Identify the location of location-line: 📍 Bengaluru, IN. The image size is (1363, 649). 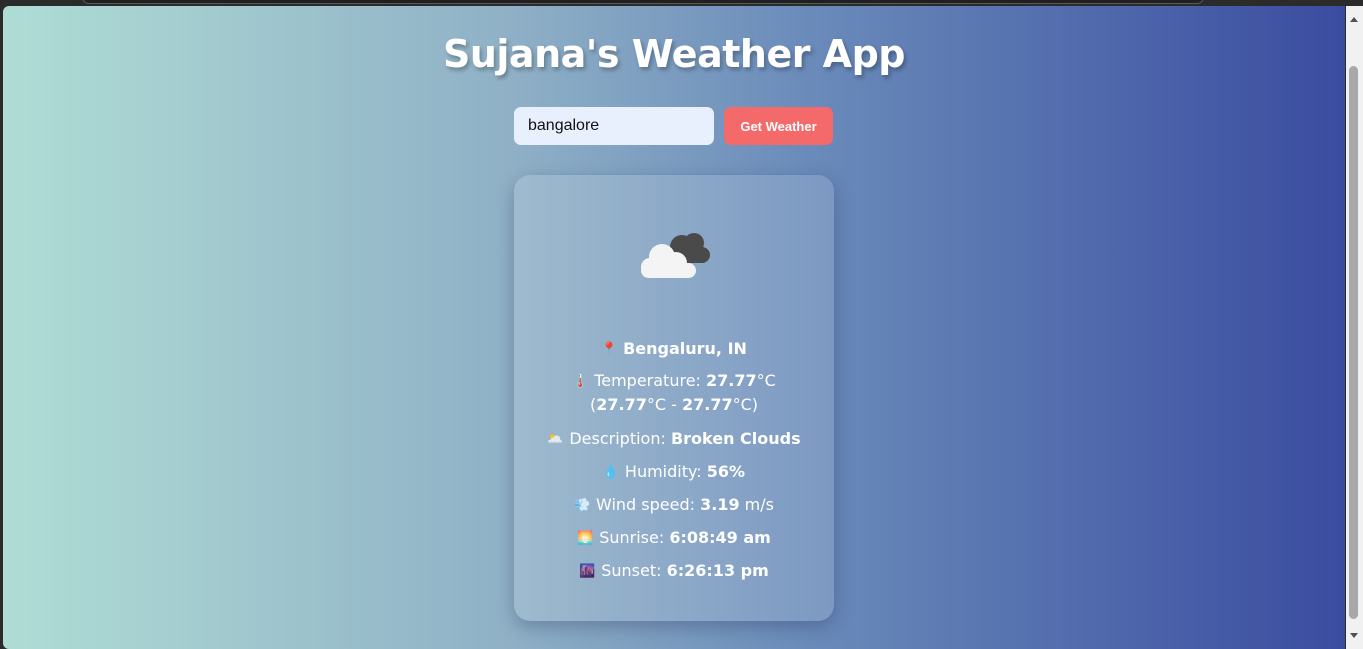
(674, 349).